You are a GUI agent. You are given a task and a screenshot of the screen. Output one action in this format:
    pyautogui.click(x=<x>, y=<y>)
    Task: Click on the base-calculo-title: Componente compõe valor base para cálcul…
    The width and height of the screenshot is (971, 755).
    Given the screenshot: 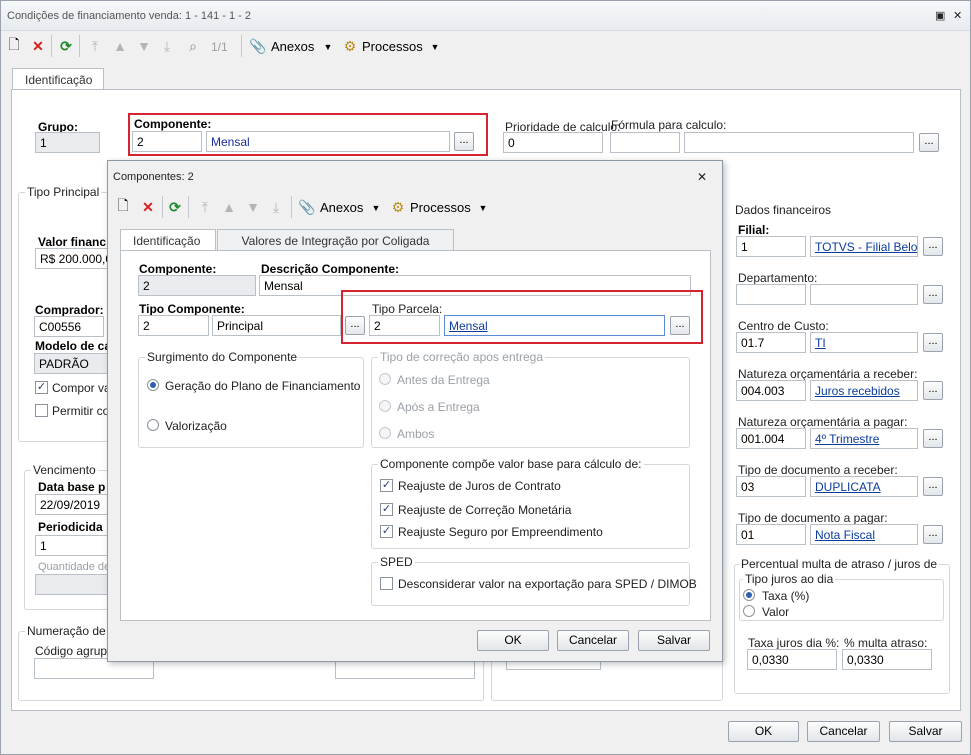 What is the action you would take?
    pyautogui.click(x=511, y=464)
    